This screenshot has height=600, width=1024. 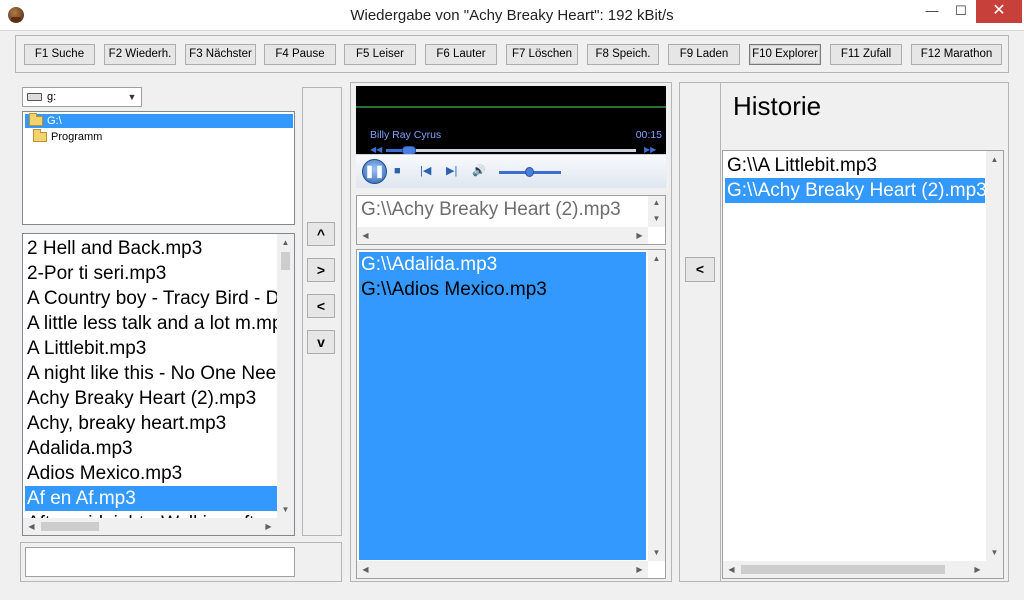 What do you see at coordinates (151, 248) in the screenshot?
I see `file-item: 2 Hell and Back.mp3` at bounding box center [151, 248].